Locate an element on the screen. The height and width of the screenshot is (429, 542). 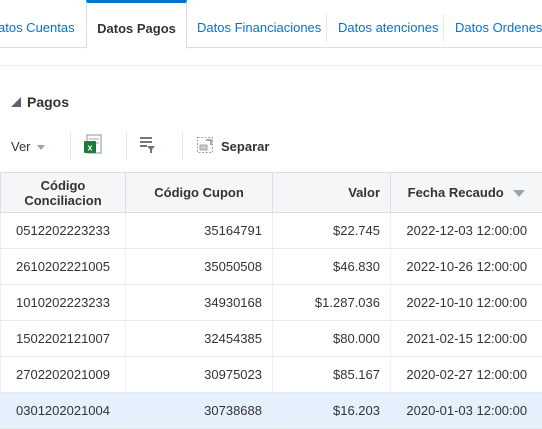
sort-descending-icon is located at coordinates (519, 193).